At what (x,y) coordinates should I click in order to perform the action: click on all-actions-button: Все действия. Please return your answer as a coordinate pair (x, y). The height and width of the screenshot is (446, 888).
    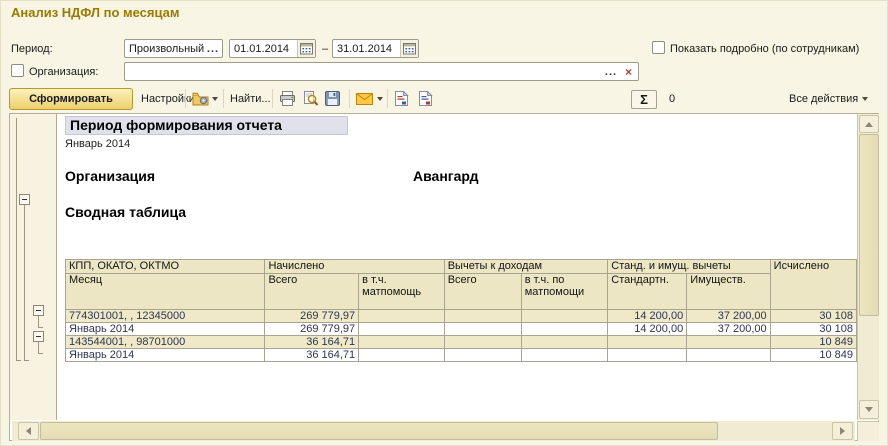
    Looking at the image, I should click on (829, 99).